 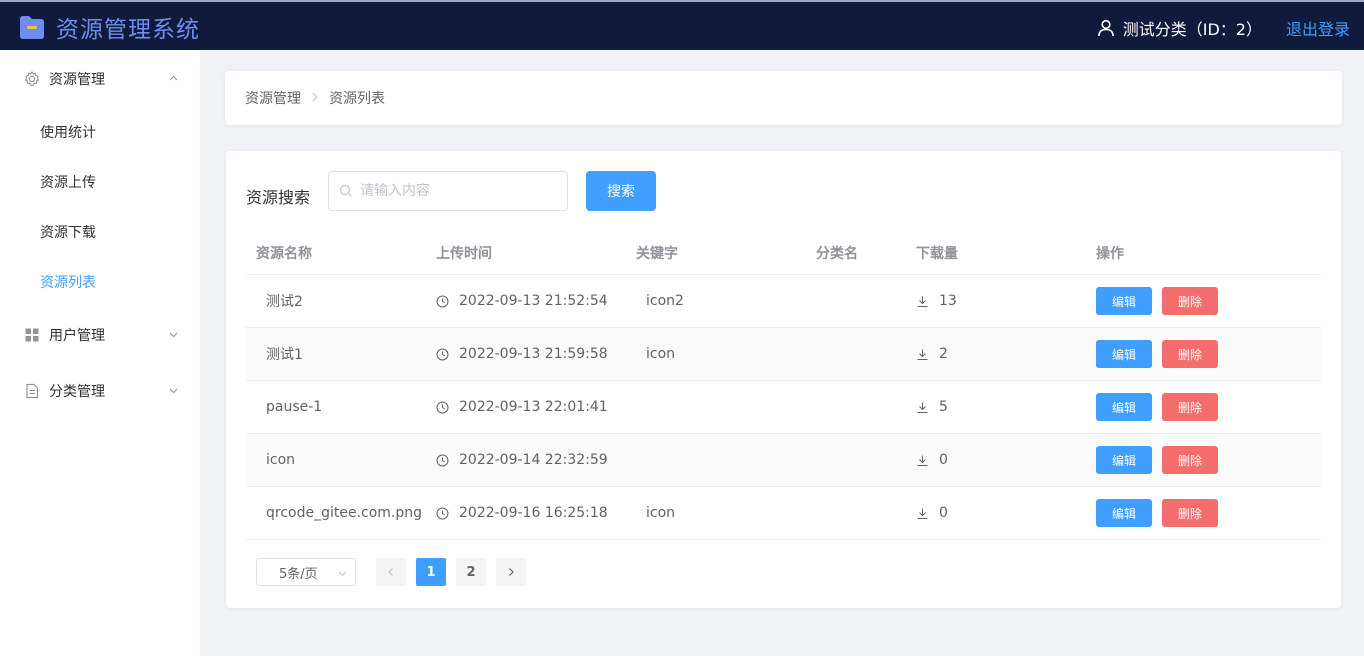 I want to click on upload-time-cell: 2022-09-13 22:01:41, so click(x=526, y=407).